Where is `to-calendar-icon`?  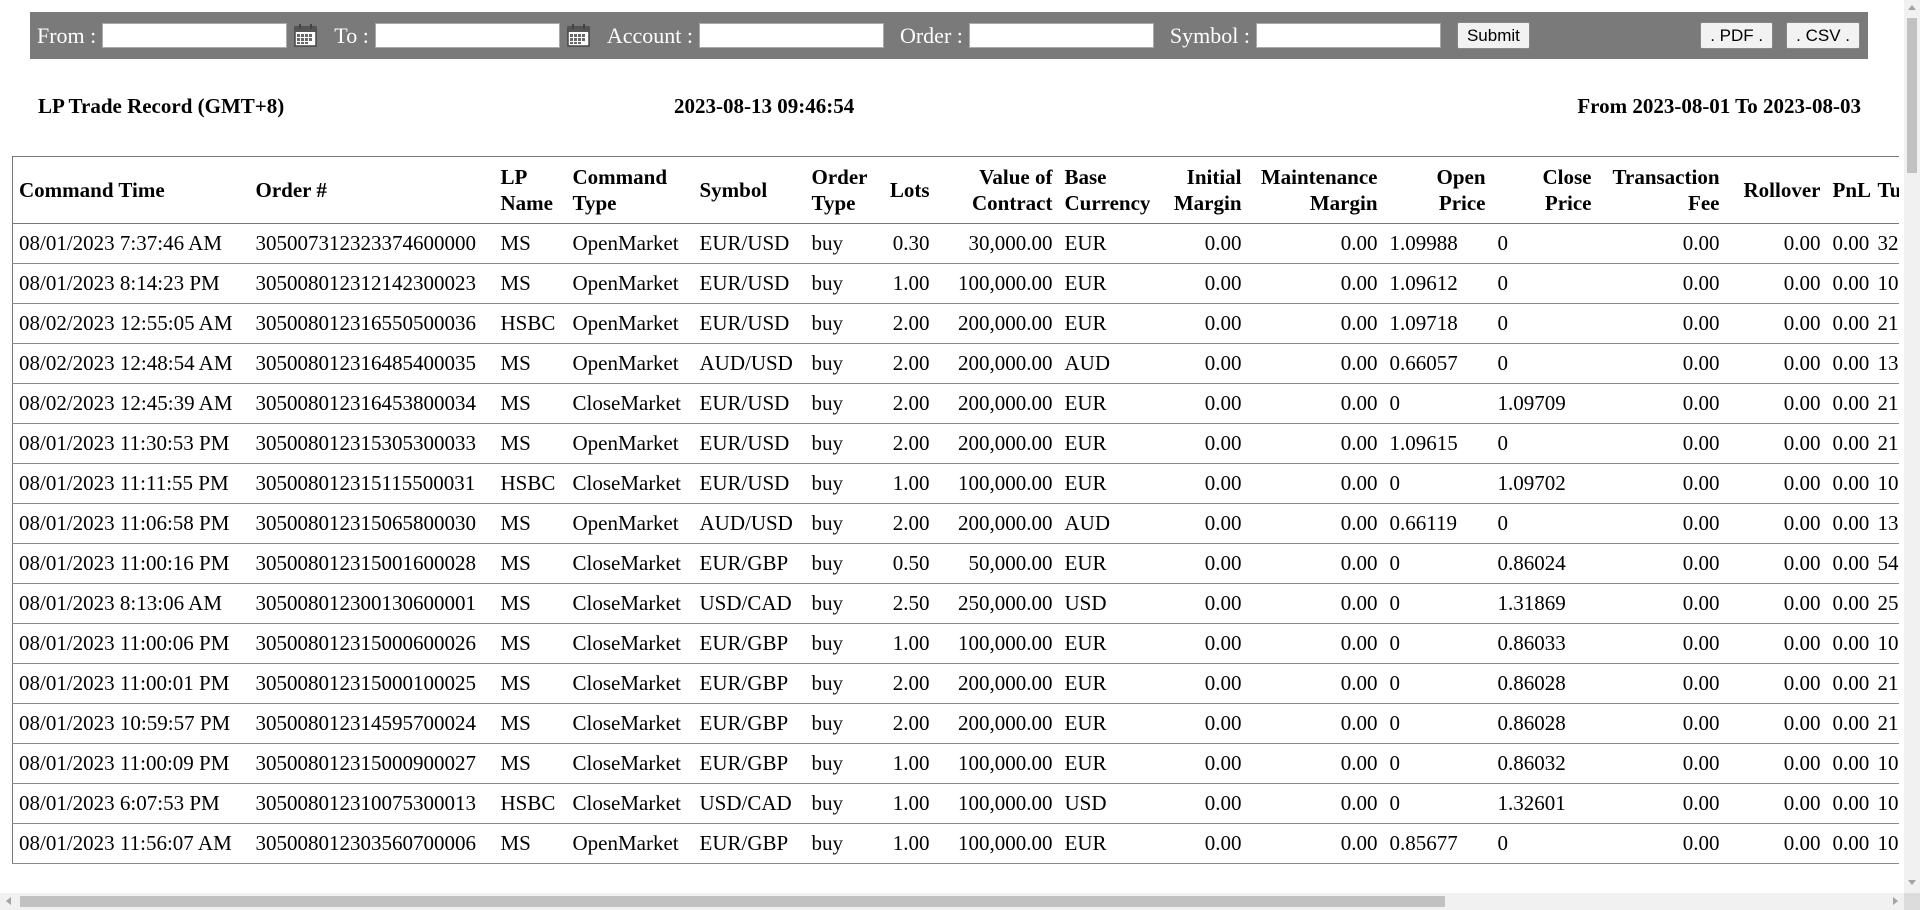 to-calendar-icon is located at coordinates (578, 35).